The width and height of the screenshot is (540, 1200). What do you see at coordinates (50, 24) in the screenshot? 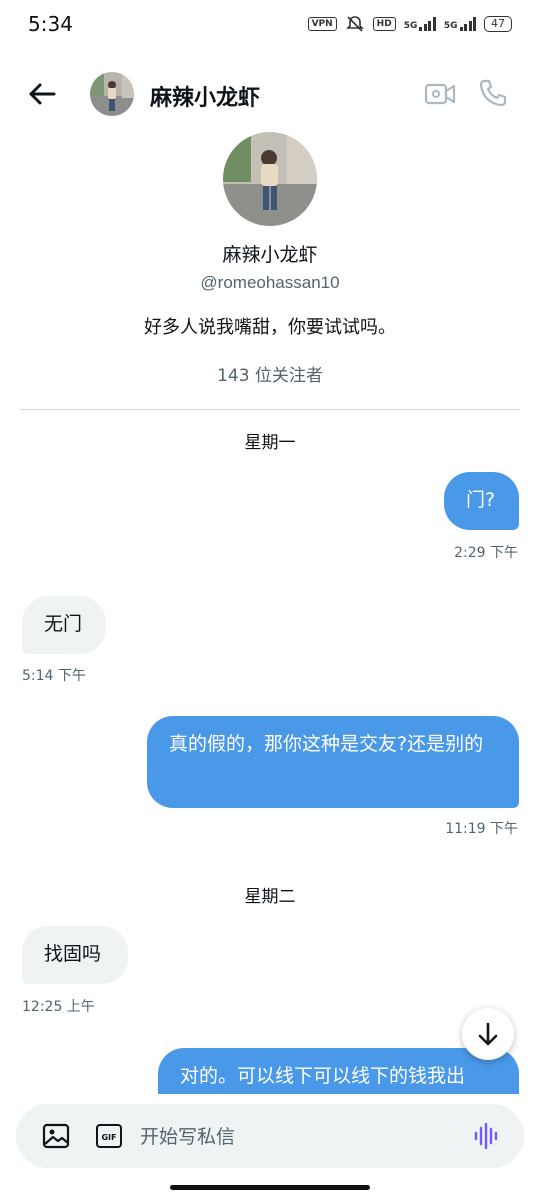
I see `status-time: 5:34` at bounding box center [50, 24].